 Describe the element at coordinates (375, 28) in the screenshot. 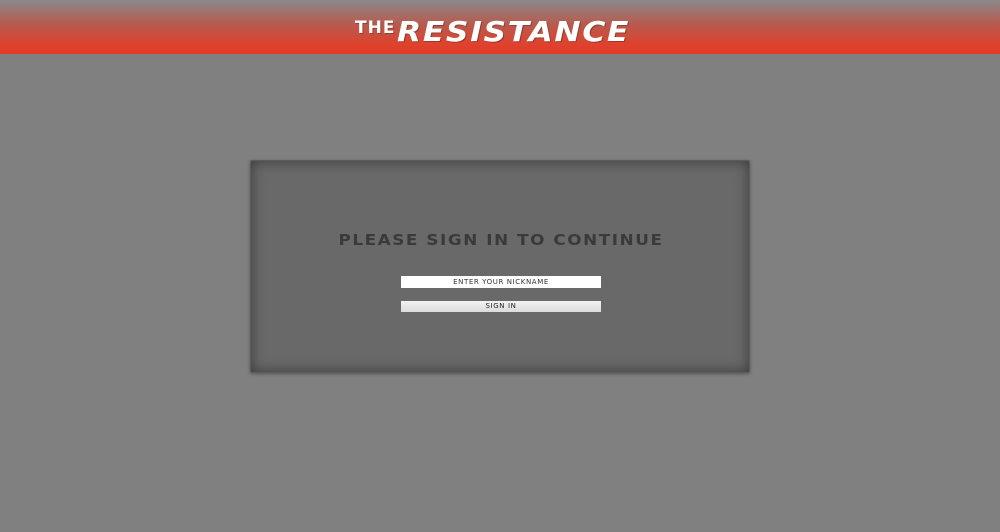

I see `logo-the-text: The` at that location.